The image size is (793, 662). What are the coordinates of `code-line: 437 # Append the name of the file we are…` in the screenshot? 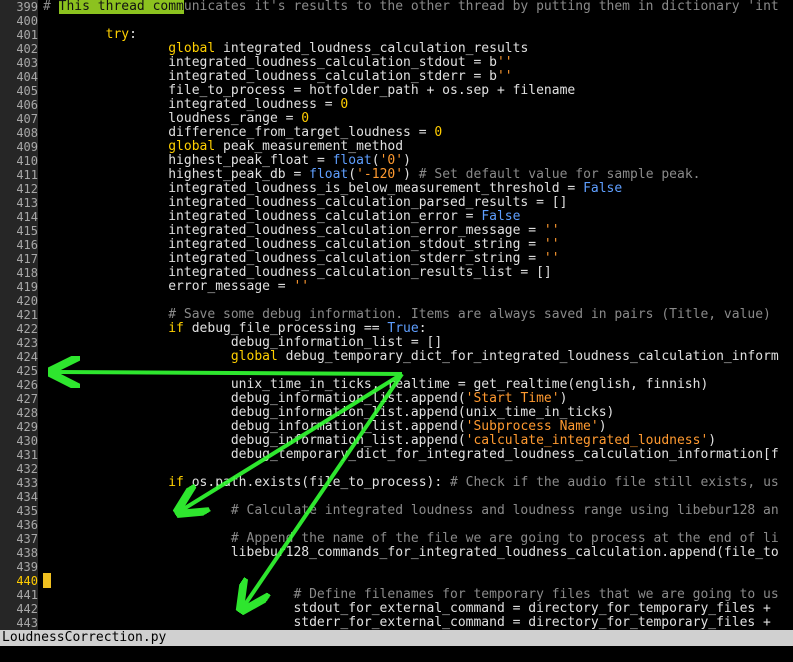 It's located at (396, 539).